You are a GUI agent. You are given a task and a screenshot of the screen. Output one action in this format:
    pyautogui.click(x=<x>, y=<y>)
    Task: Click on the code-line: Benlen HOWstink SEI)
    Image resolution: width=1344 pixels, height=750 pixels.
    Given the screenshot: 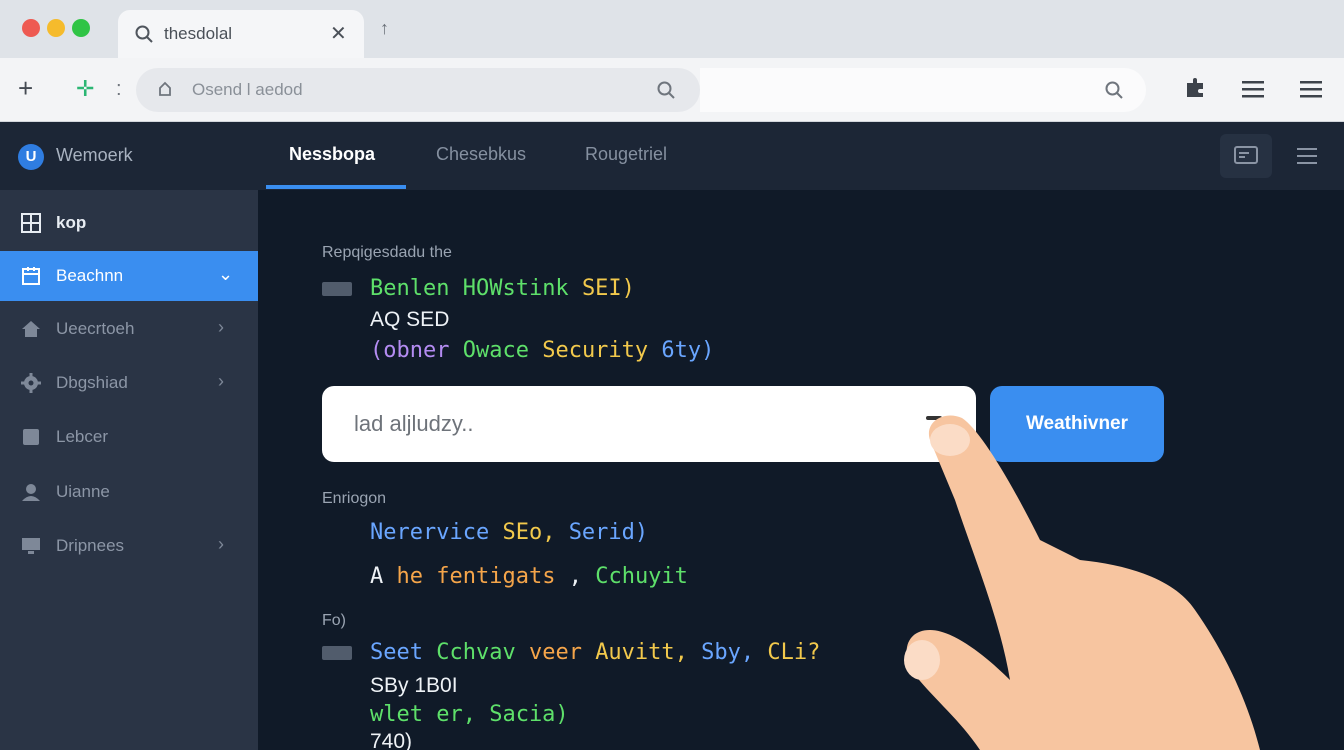 What is the action you would take?
    pyautogui.click(x=502, y=288)
    